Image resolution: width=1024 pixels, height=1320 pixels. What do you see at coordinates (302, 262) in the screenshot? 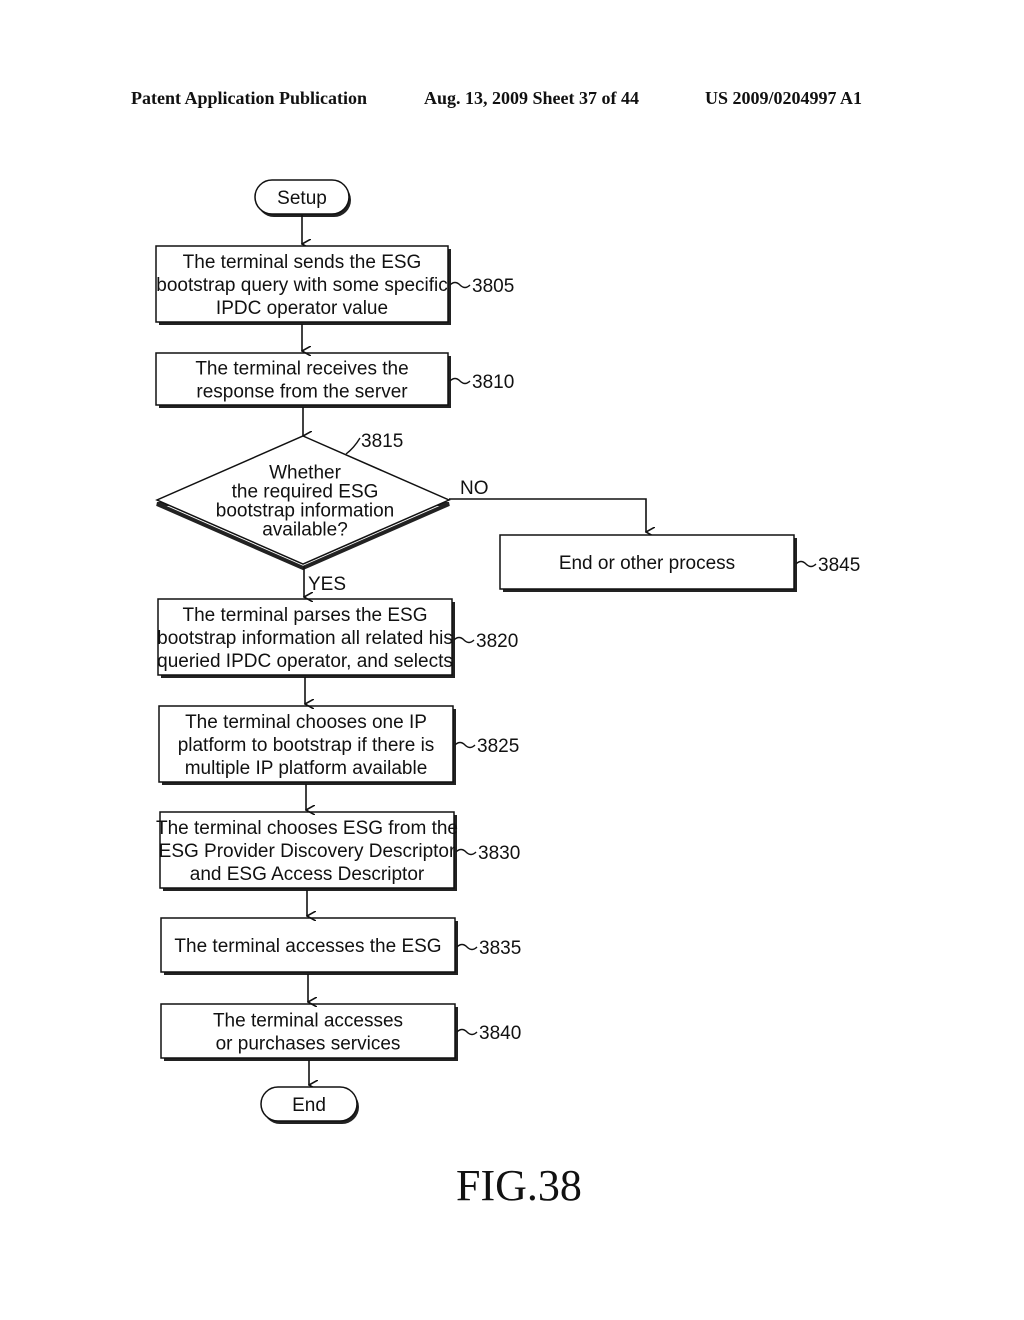
I see `step-3805-text: The terminal sends the ESG` at bounding box center [302, 262].